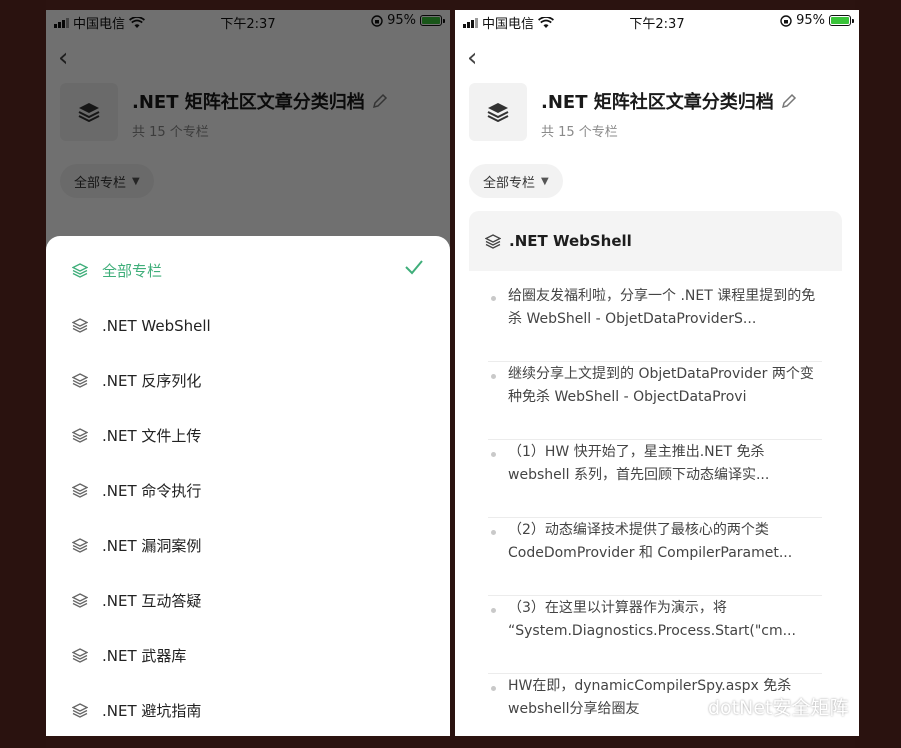 The image size is (901, 748). I want to click on page-title: .NET 矩阵社区文章分类归档, so click(669, 101).